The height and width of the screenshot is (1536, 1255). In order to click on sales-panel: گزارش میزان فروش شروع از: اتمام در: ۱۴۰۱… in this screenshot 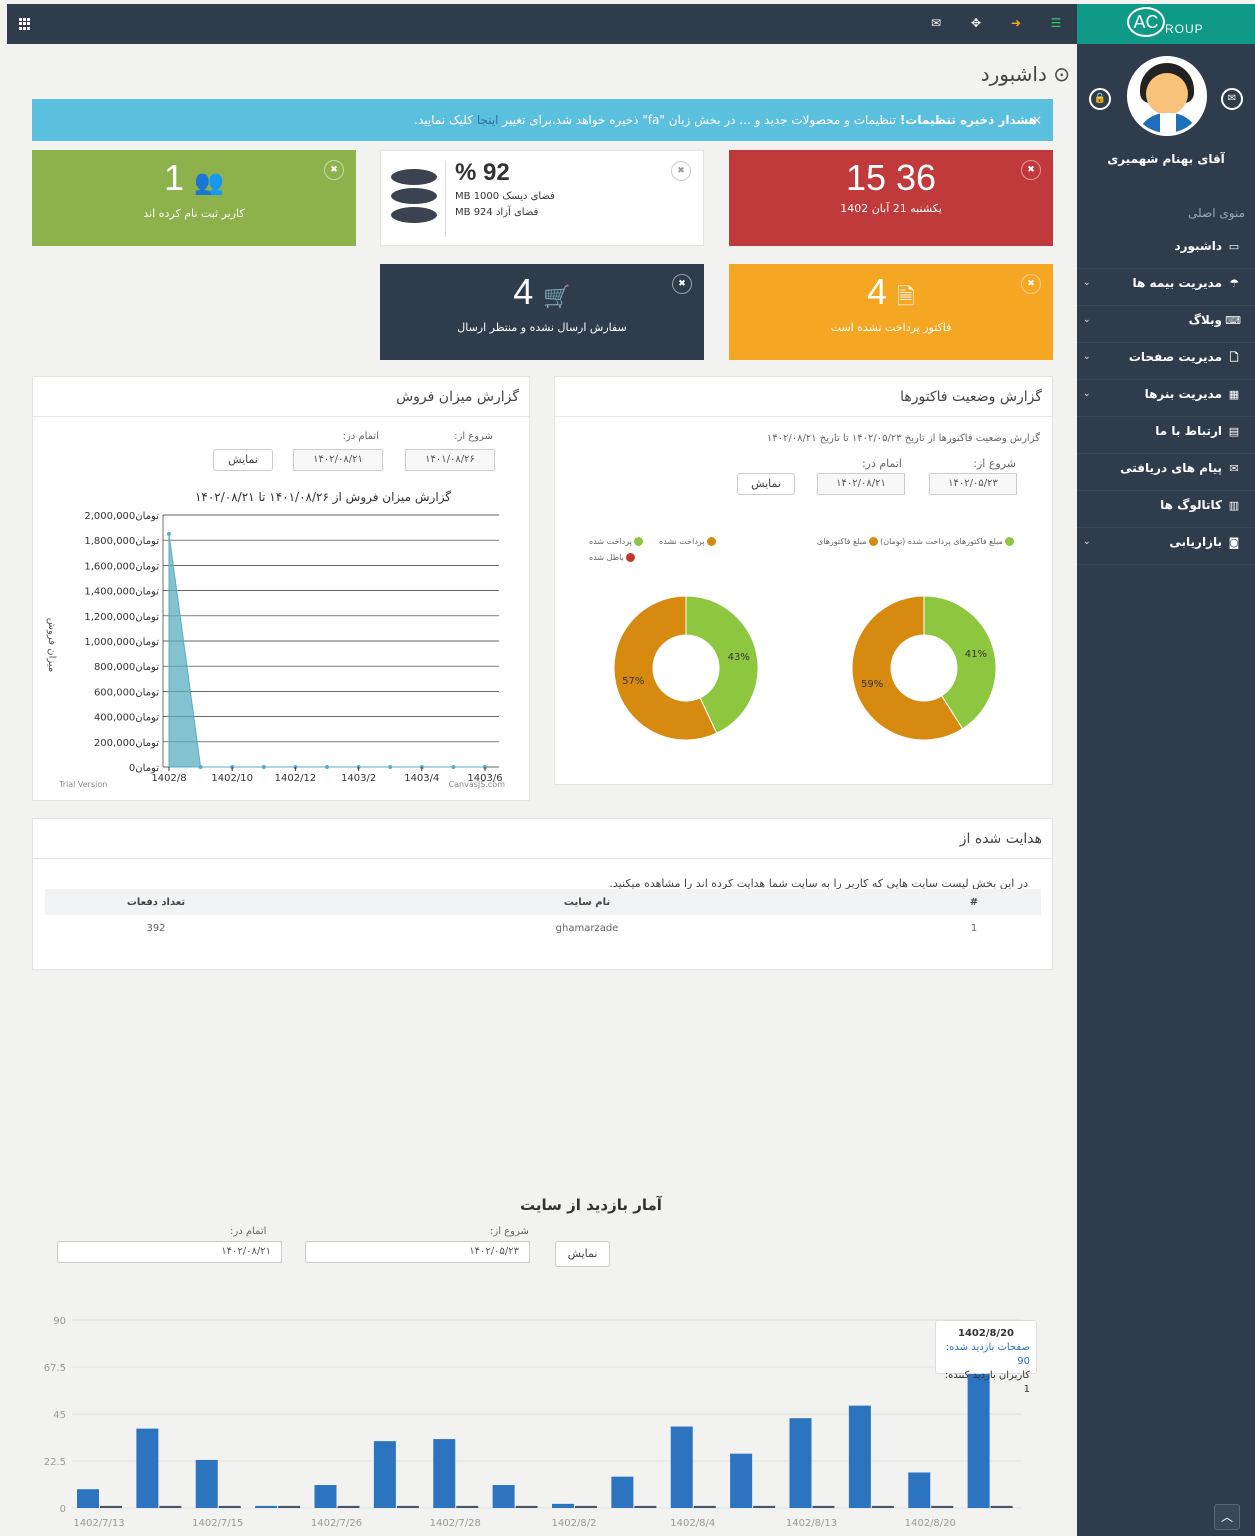, I will do `click(281, 588)`.